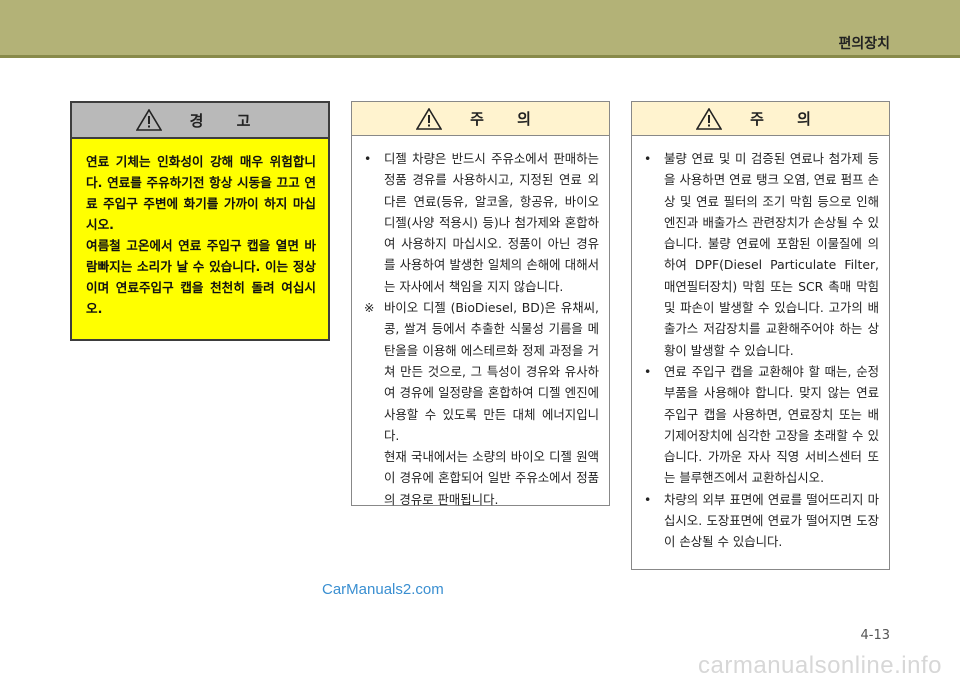 Image resolution: width=960 pixels, height=685 pixels. Describe the element at coordinates (480, 56) in the screenshot. I see `header-divider` at that location.